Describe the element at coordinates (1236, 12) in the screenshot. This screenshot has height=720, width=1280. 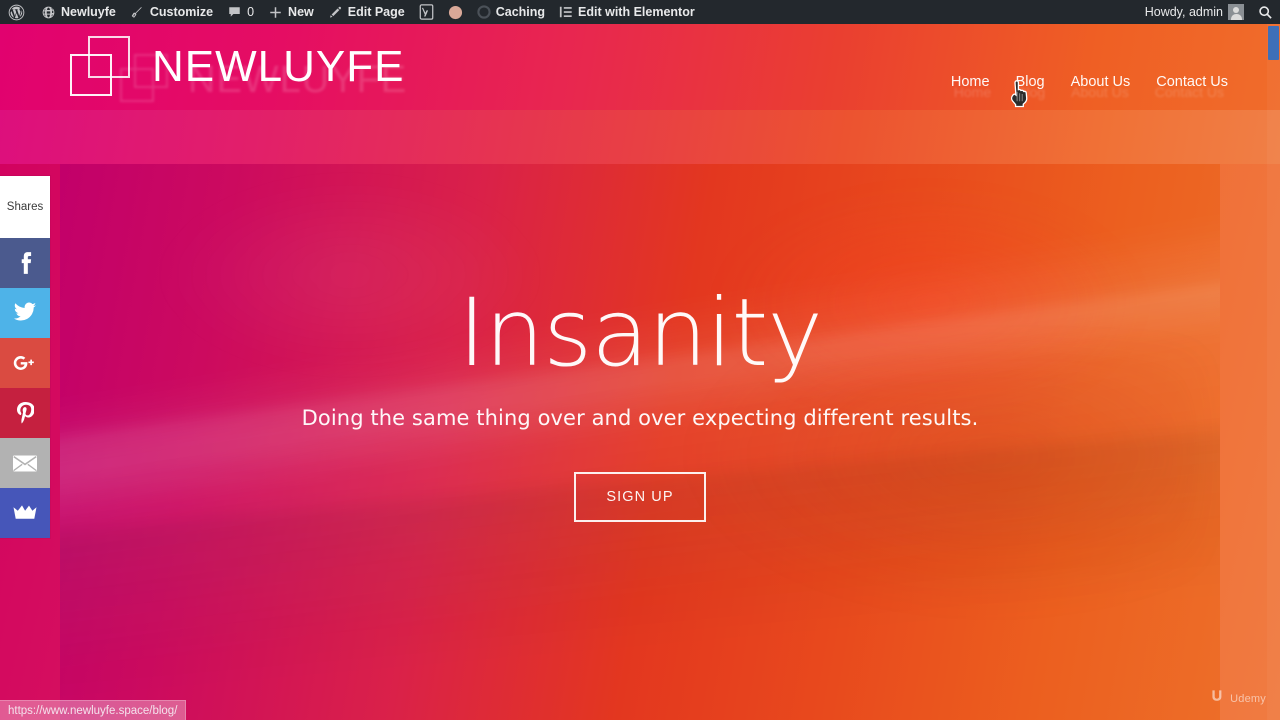
I see `user-avatar-icon` at that location.